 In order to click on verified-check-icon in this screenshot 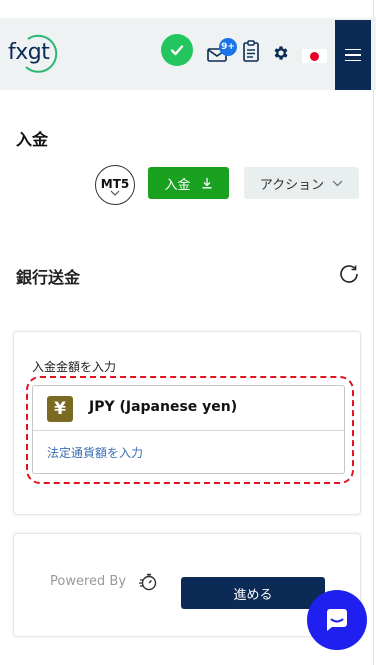, I will do `click(177, 50)`.